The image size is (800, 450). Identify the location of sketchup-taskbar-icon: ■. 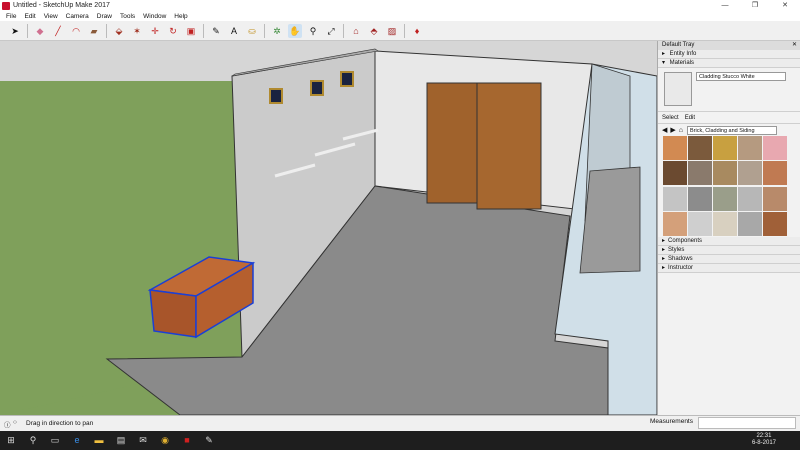
(187, 440).